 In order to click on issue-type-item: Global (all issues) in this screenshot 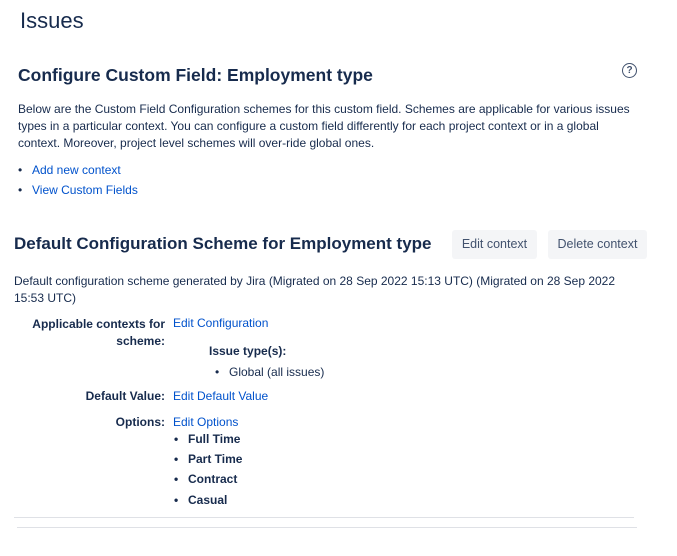, I will do `click(269, 372)`.